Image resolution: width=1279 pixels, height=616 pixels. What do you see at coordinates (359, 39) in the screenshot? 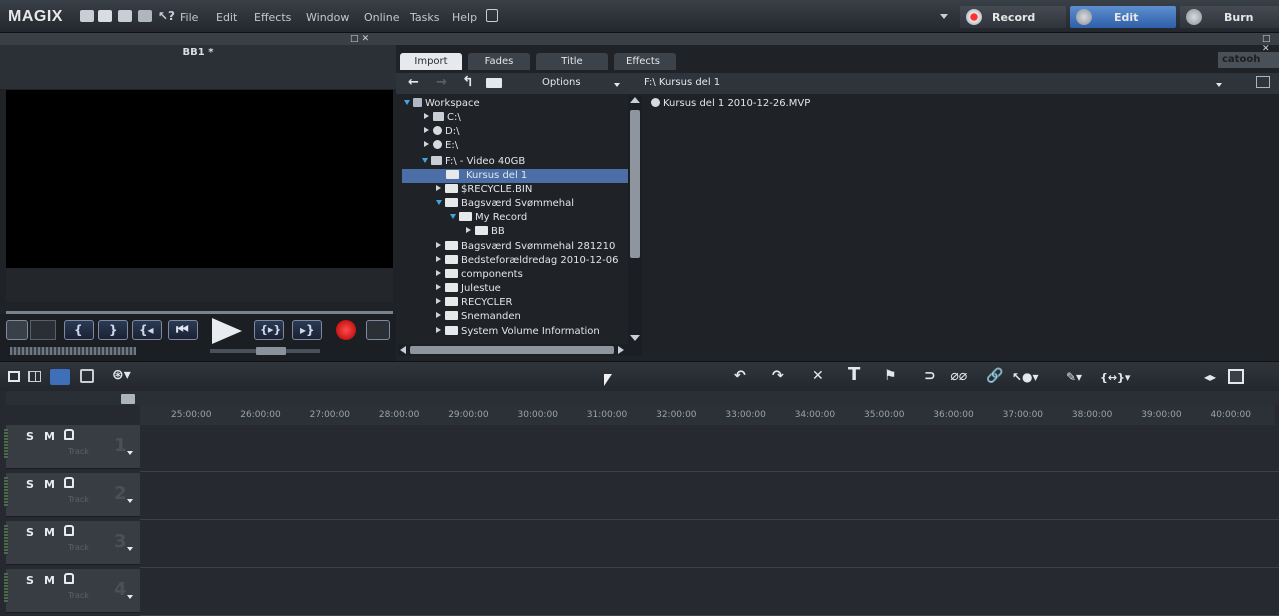
I see `preview-window-controls: □ ✕` at bounding box center [359, 39].